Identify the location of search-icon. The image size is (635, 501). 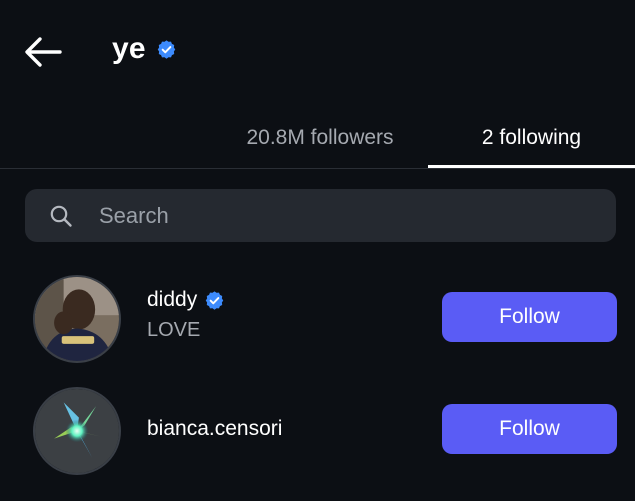
(61, 216).